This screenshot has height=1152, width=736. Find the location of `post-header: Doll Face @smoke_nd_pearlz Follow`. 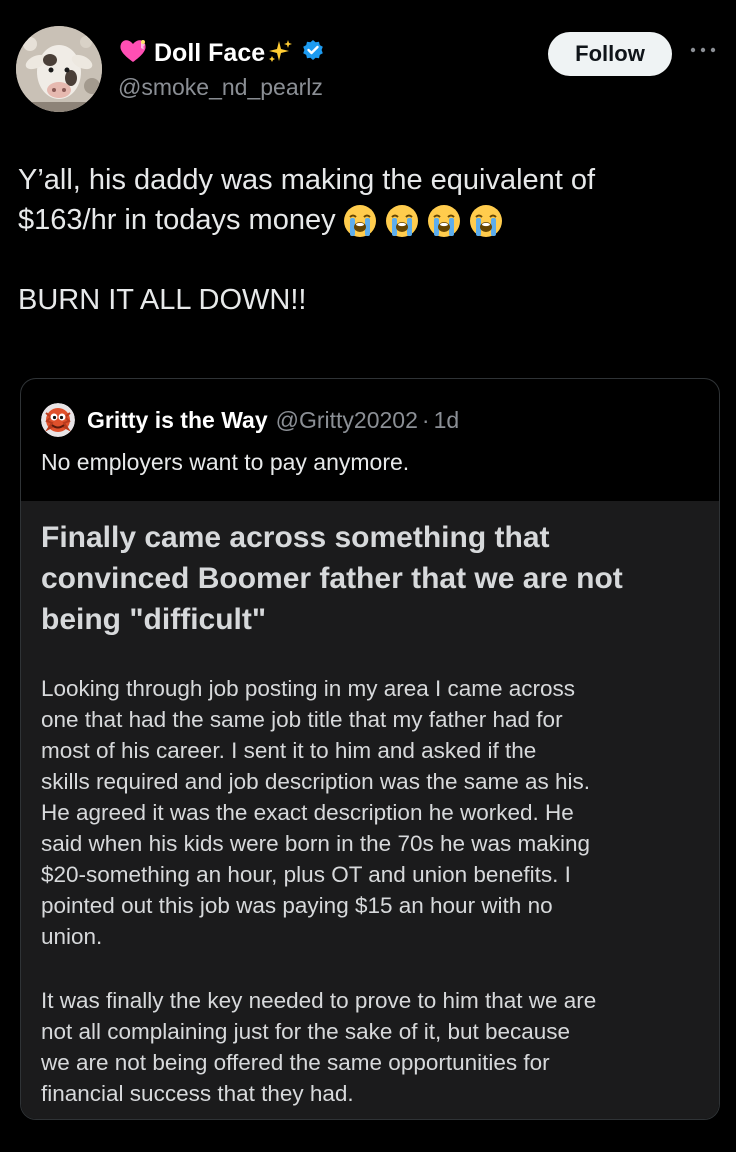

post-header: Doll Face @smoke_nd_pearlz Follow is located at coordinates (368, 71).